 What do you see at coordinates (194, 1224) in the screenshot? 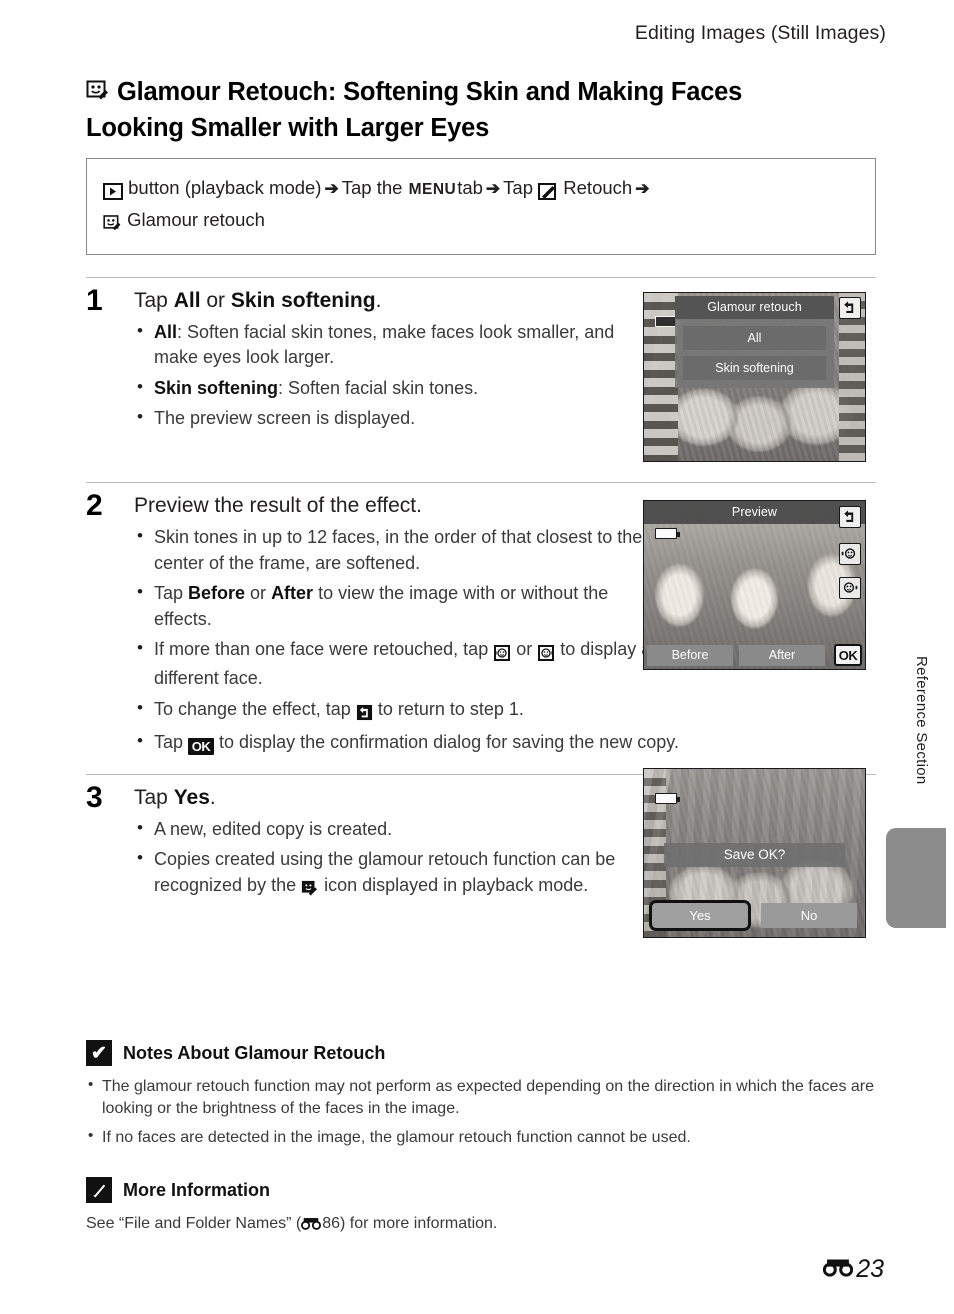
I see `more-info-text-a: See “File and Folder Names” (` at bounding box center [194, 1224].